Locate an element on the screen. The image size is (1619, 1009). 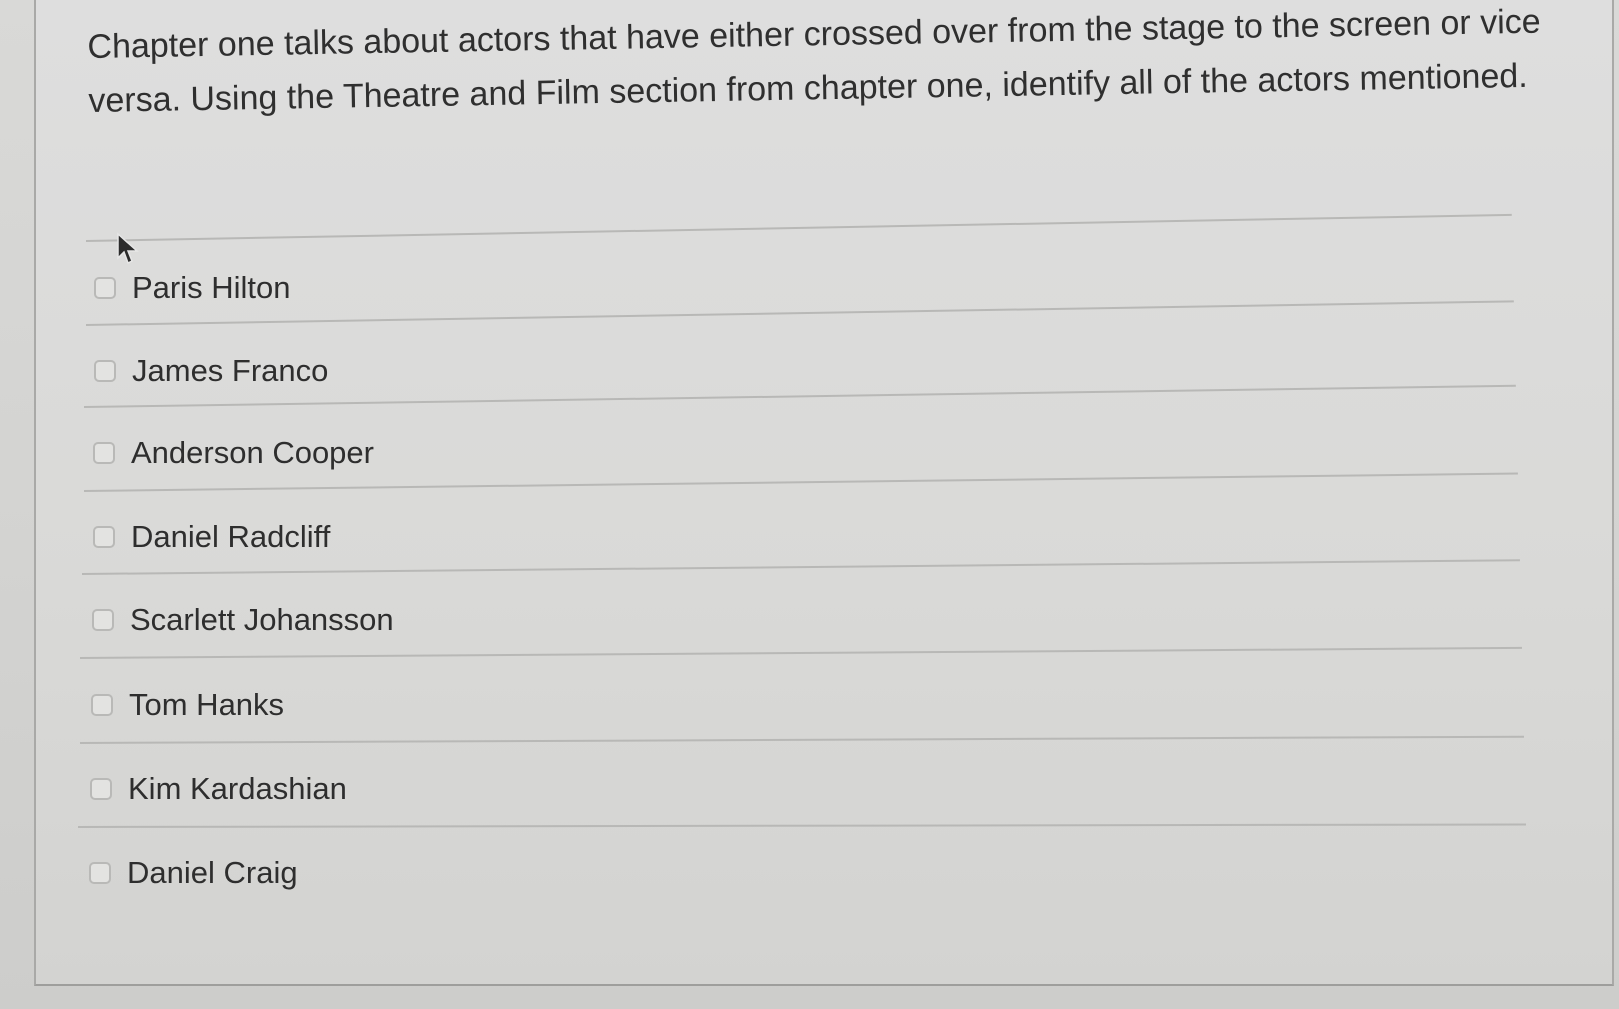
option-anderson-cooper: Anderson Cooper is located at coordinates (233, 453).